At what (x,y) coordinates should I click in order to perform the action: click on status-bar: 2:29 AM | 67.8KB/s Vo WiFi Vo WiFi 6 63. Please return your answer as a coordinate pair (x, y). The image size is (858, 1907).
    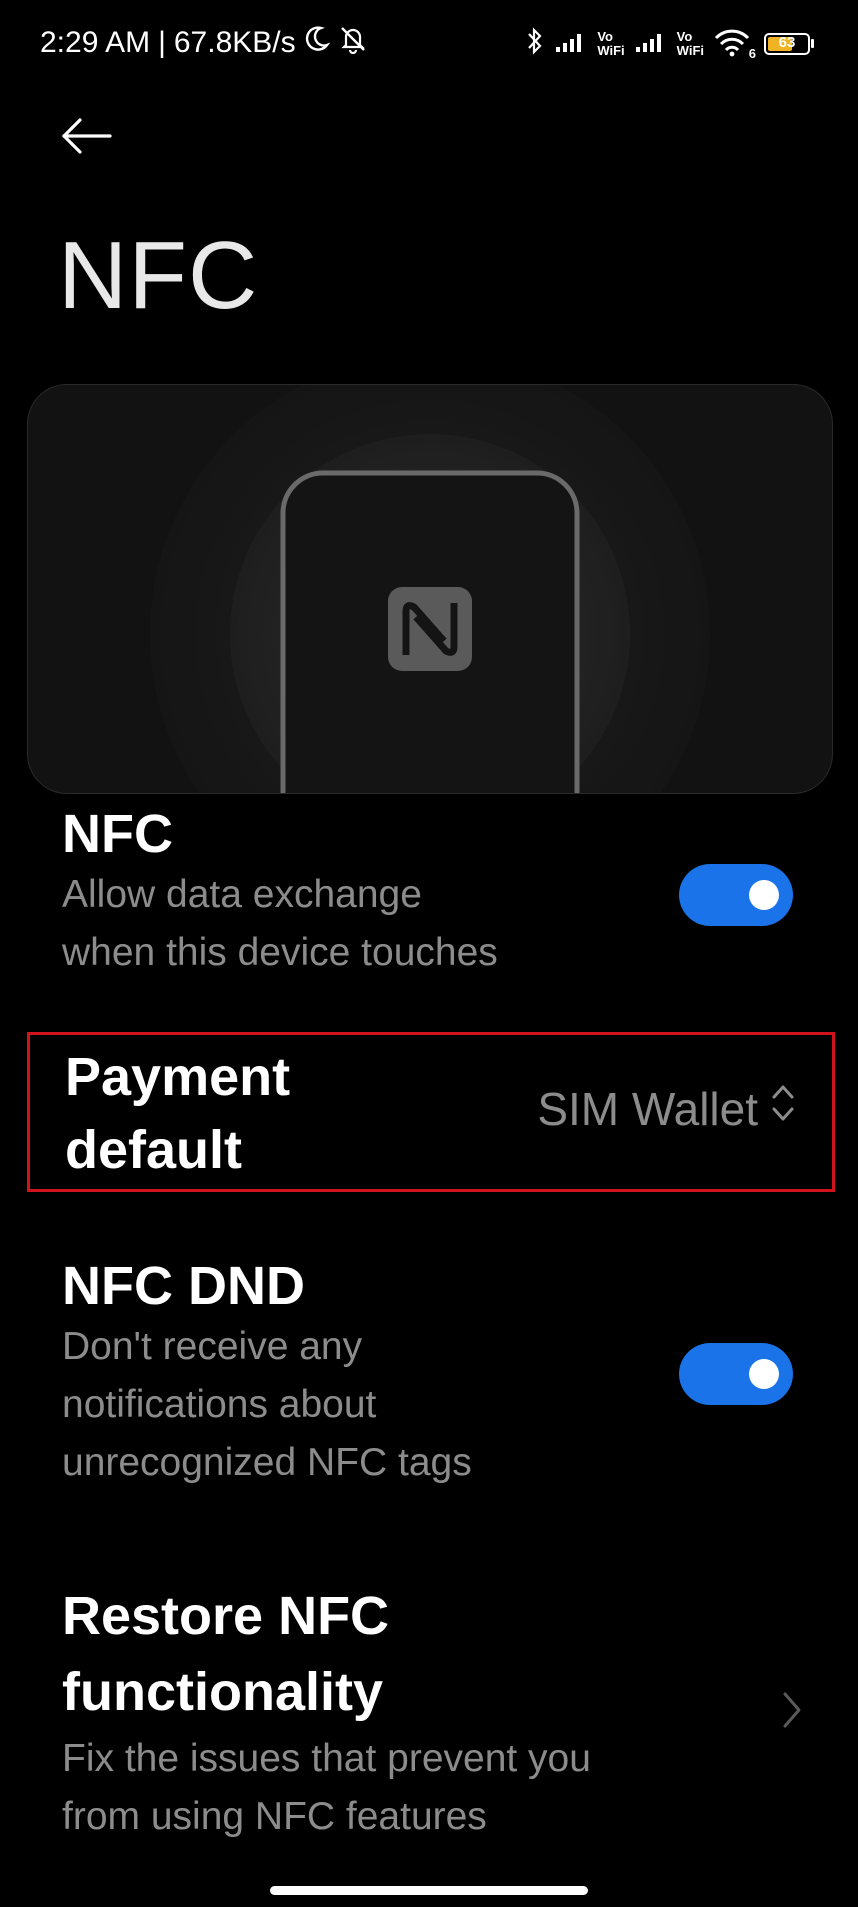
    Looking at the image, I should click on (429, 44).